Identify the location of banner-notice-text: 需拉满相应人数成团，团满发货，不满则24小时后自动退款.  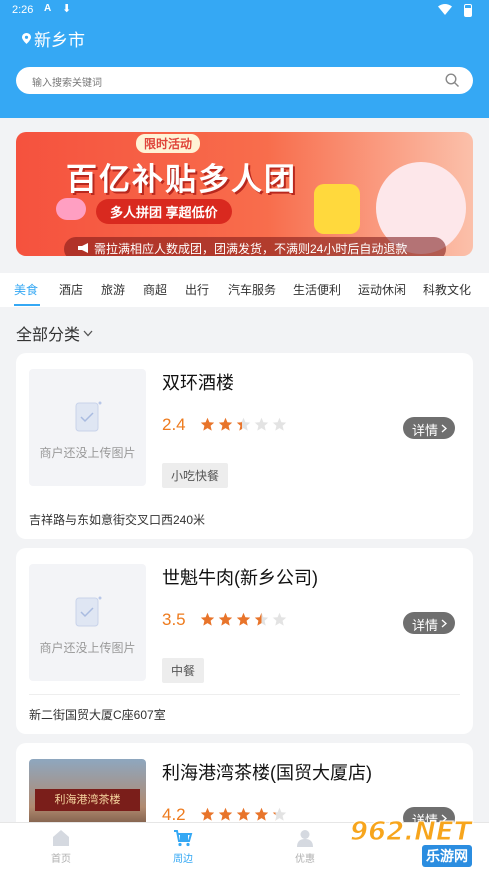
(251, 249).